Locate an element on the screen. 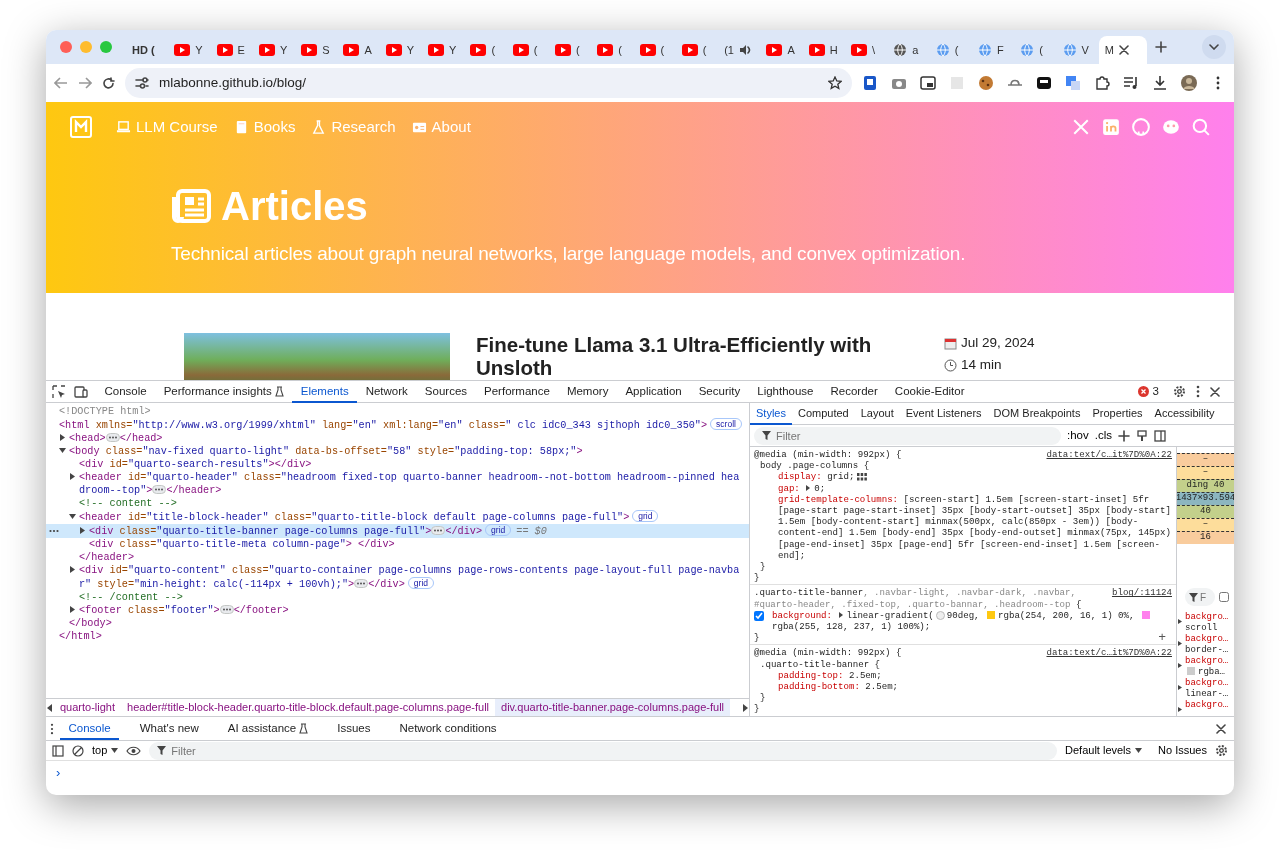 This screenshot has height=856, width=1280. styles-filter-field: Filter is located at coordinates (907, 435).